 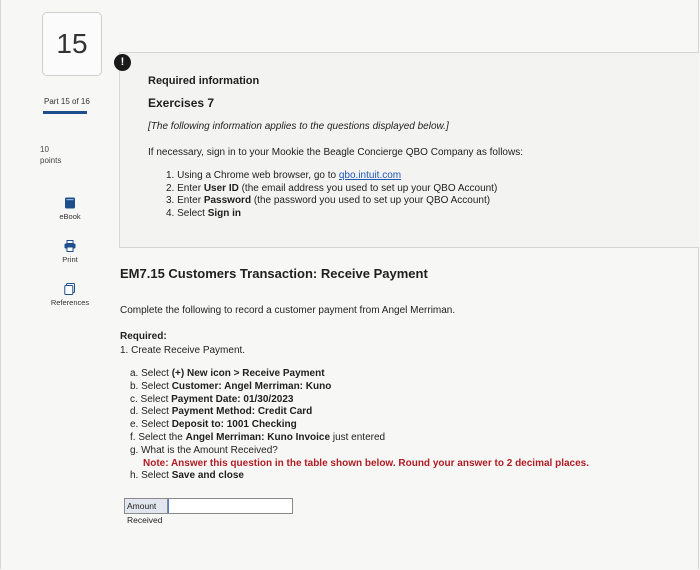 What do you see at coordinates (143, 336) in the screenshot?
I see `required-label: Required:` at bounding box center [143, 336].